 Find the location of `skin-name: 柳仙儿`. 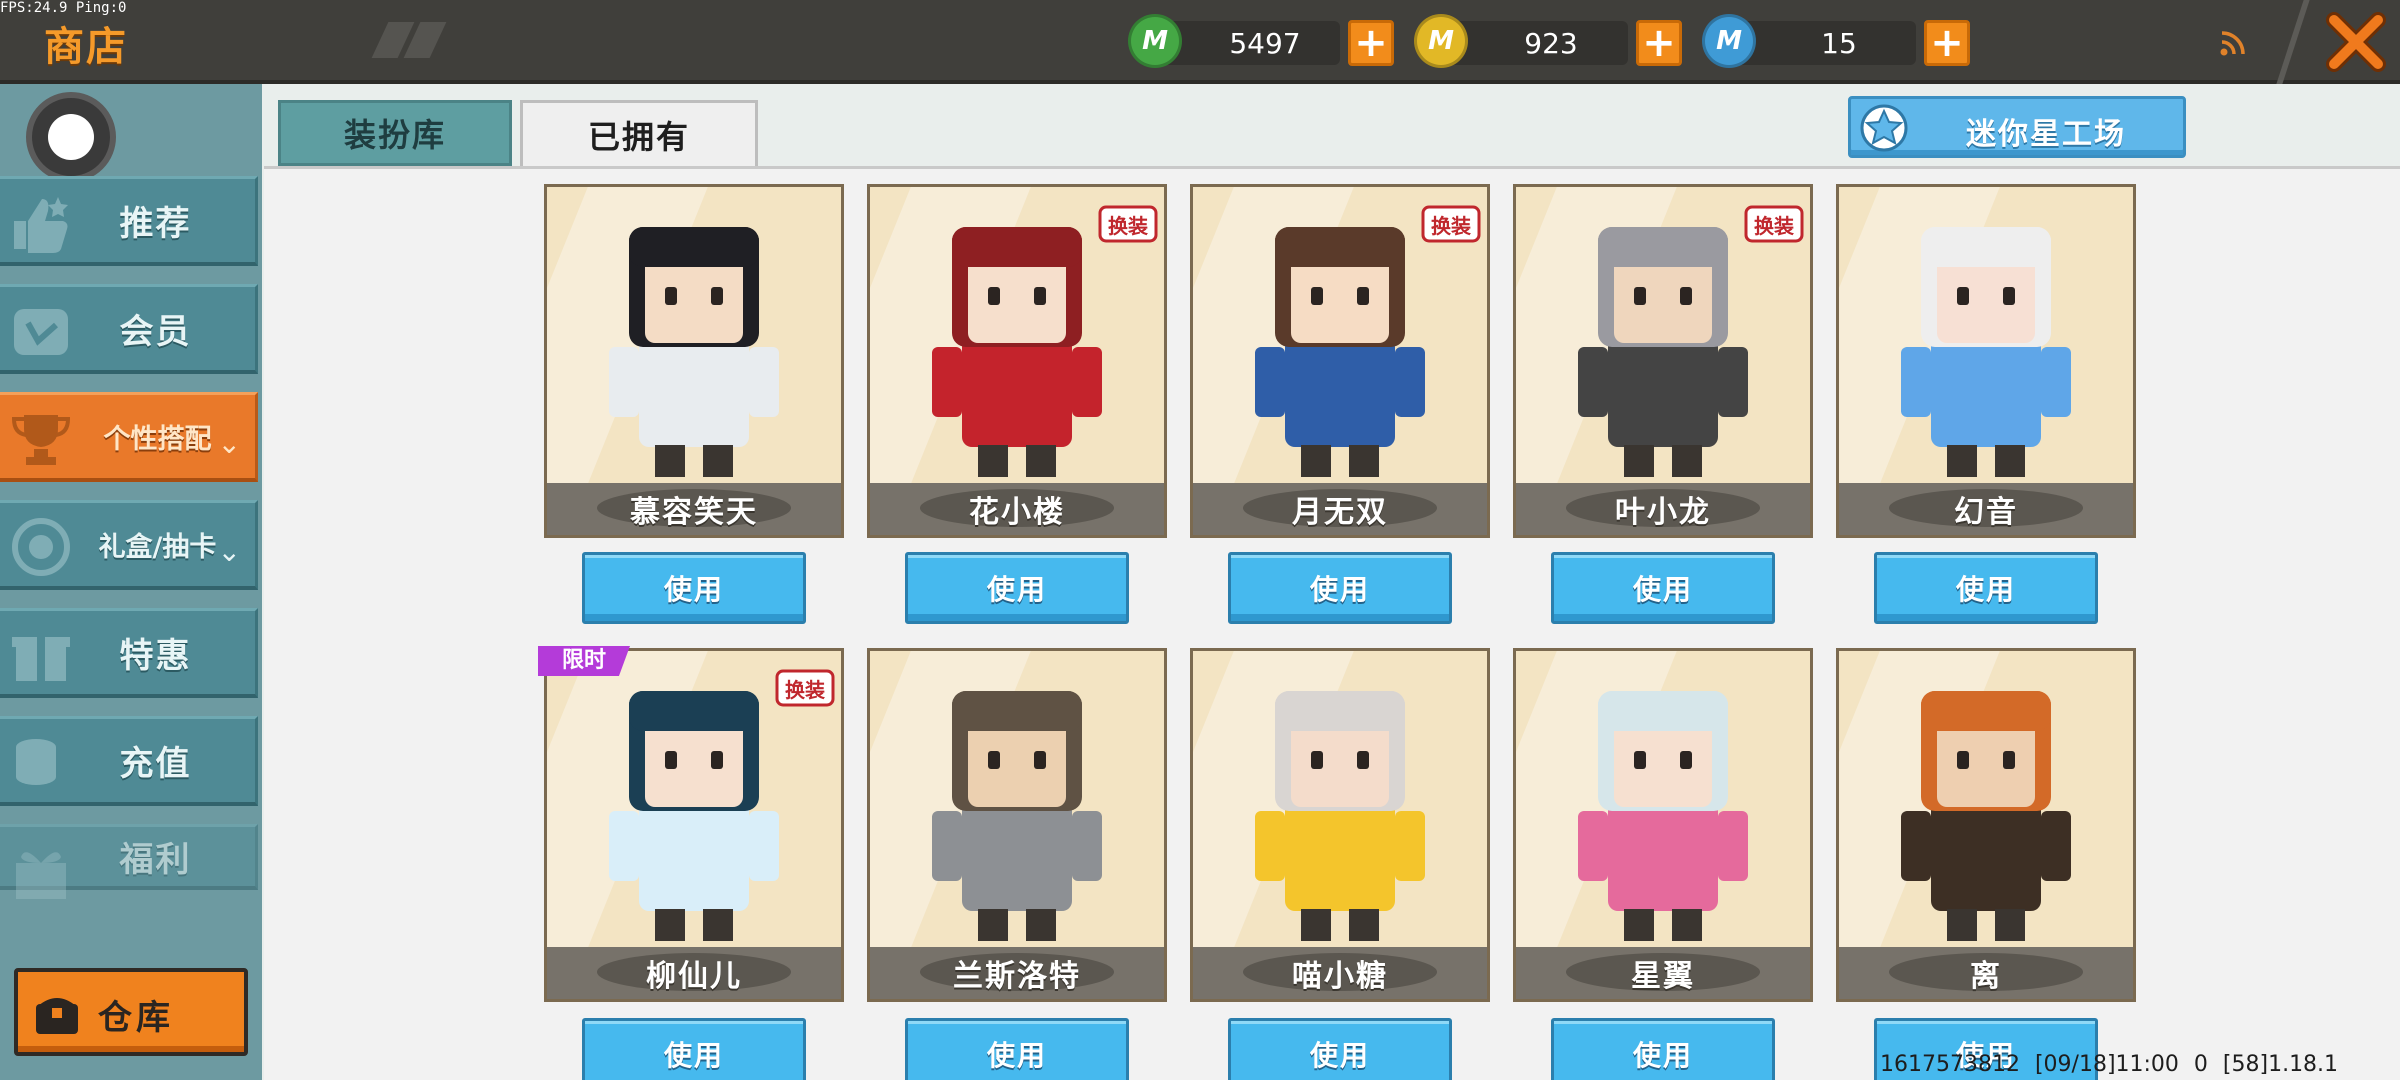

skin-name: 柳仙儿 is located at coordinates (694, 976).